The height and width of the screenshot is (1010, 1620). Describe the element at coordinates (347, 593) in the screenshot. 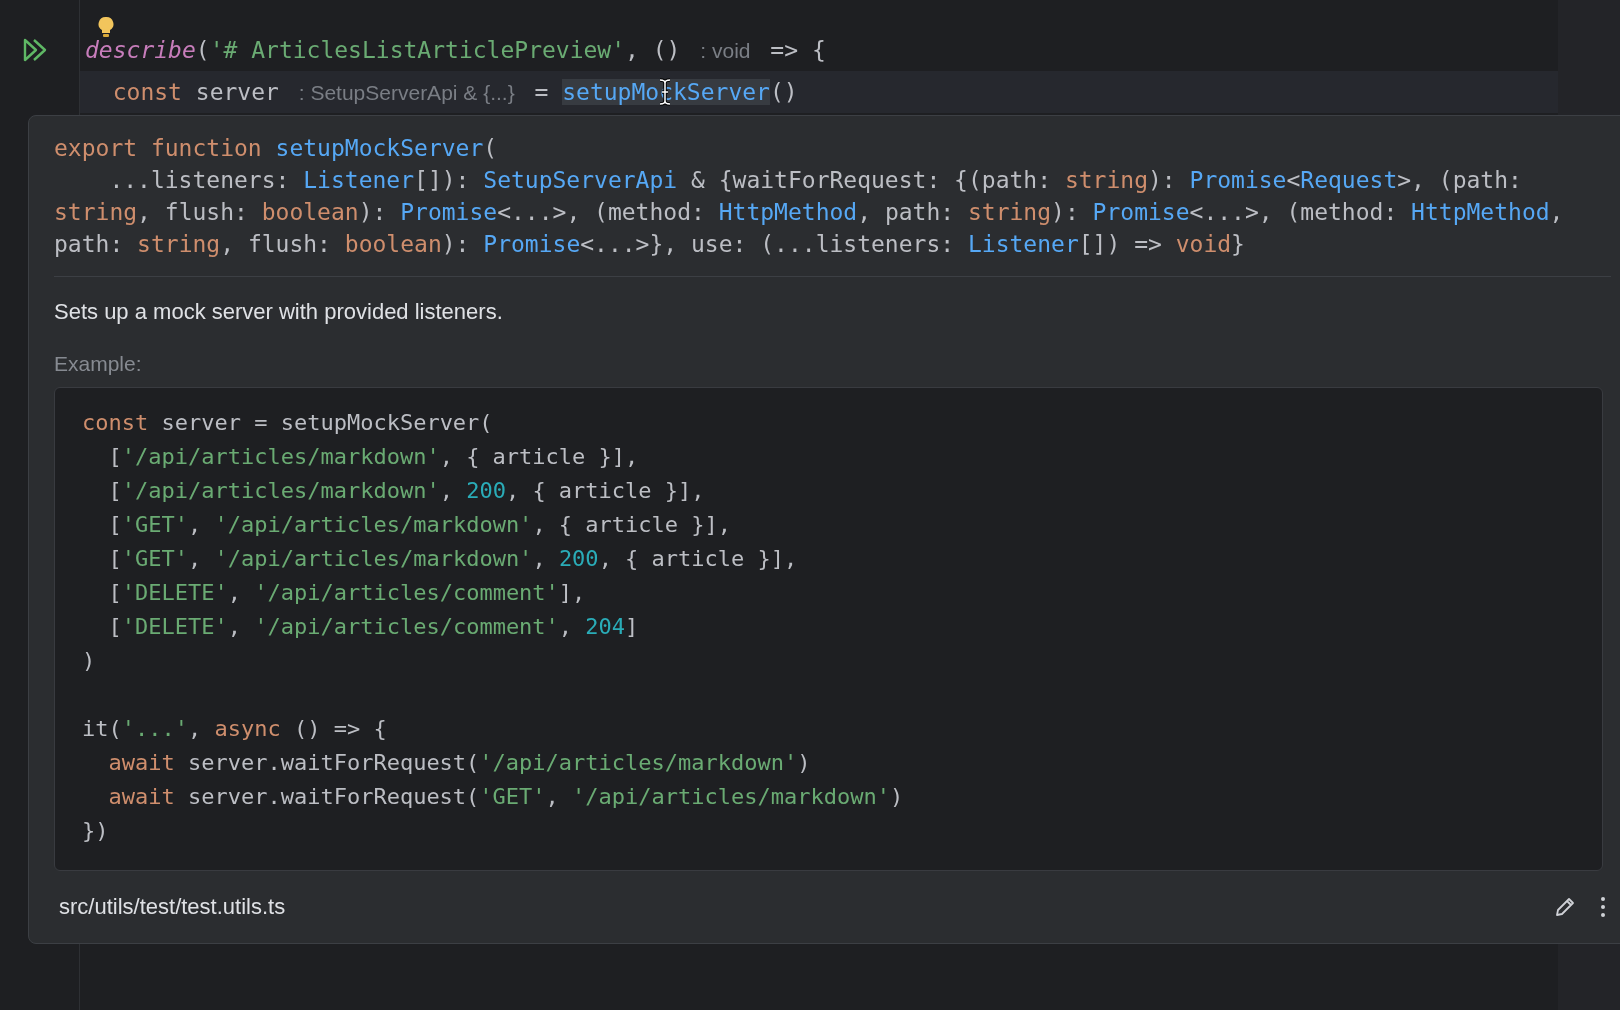

I see `code-line: ['DELETE', '/api/articles/comment'],` at that location.